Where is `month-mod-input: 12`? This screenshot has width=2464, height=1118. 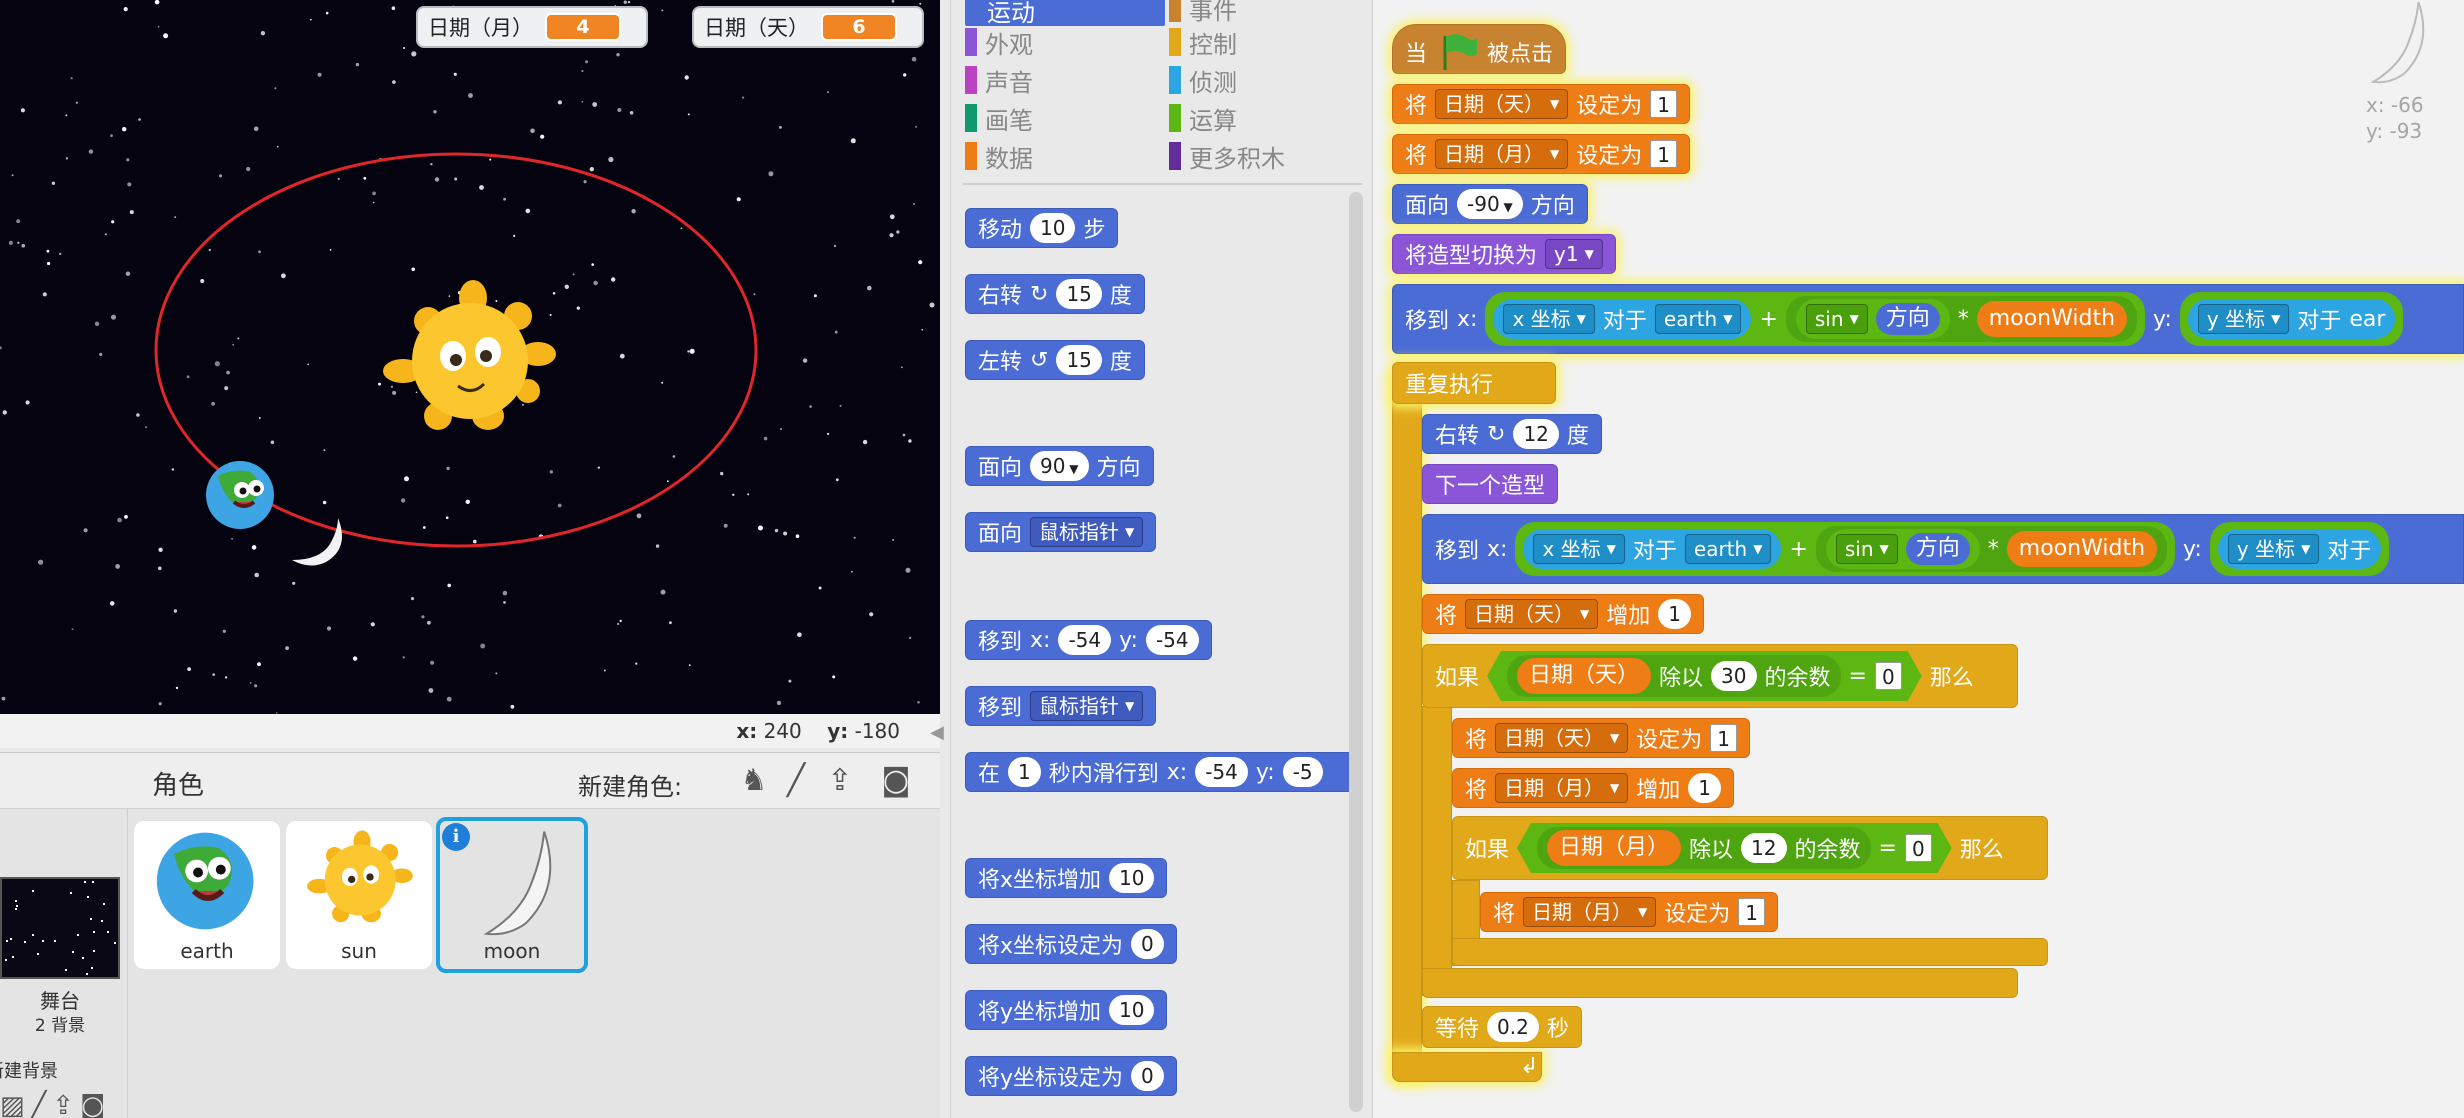 month-mod-input: 12 is located at coordinates (1763, 848).